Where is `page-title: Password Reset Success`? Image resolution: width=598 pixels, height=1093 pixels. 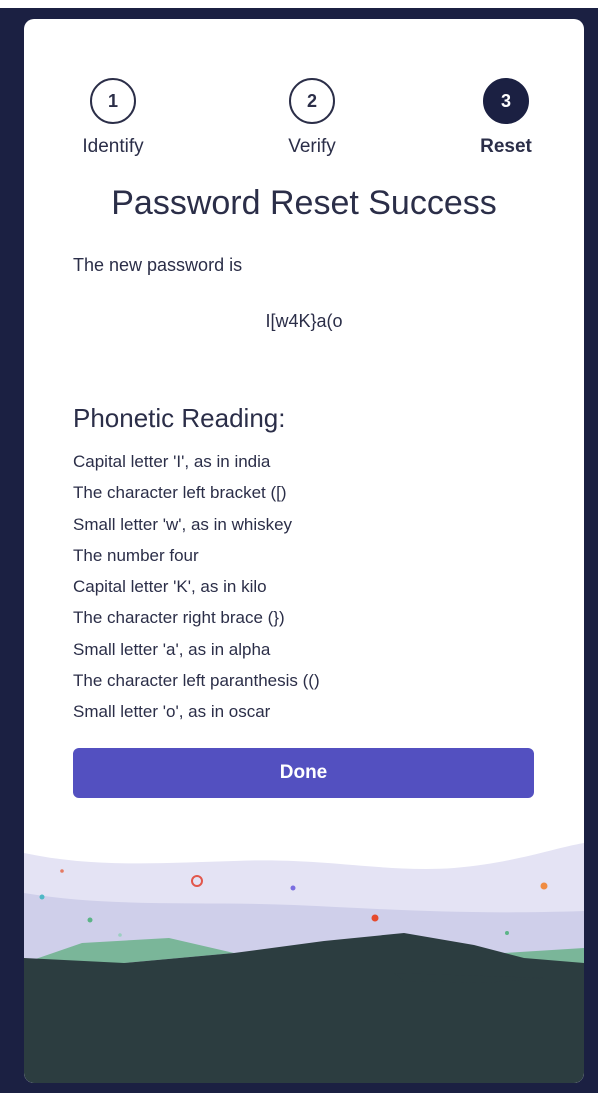 page-title: Password Reset Success is located at coordinates (304, 203).